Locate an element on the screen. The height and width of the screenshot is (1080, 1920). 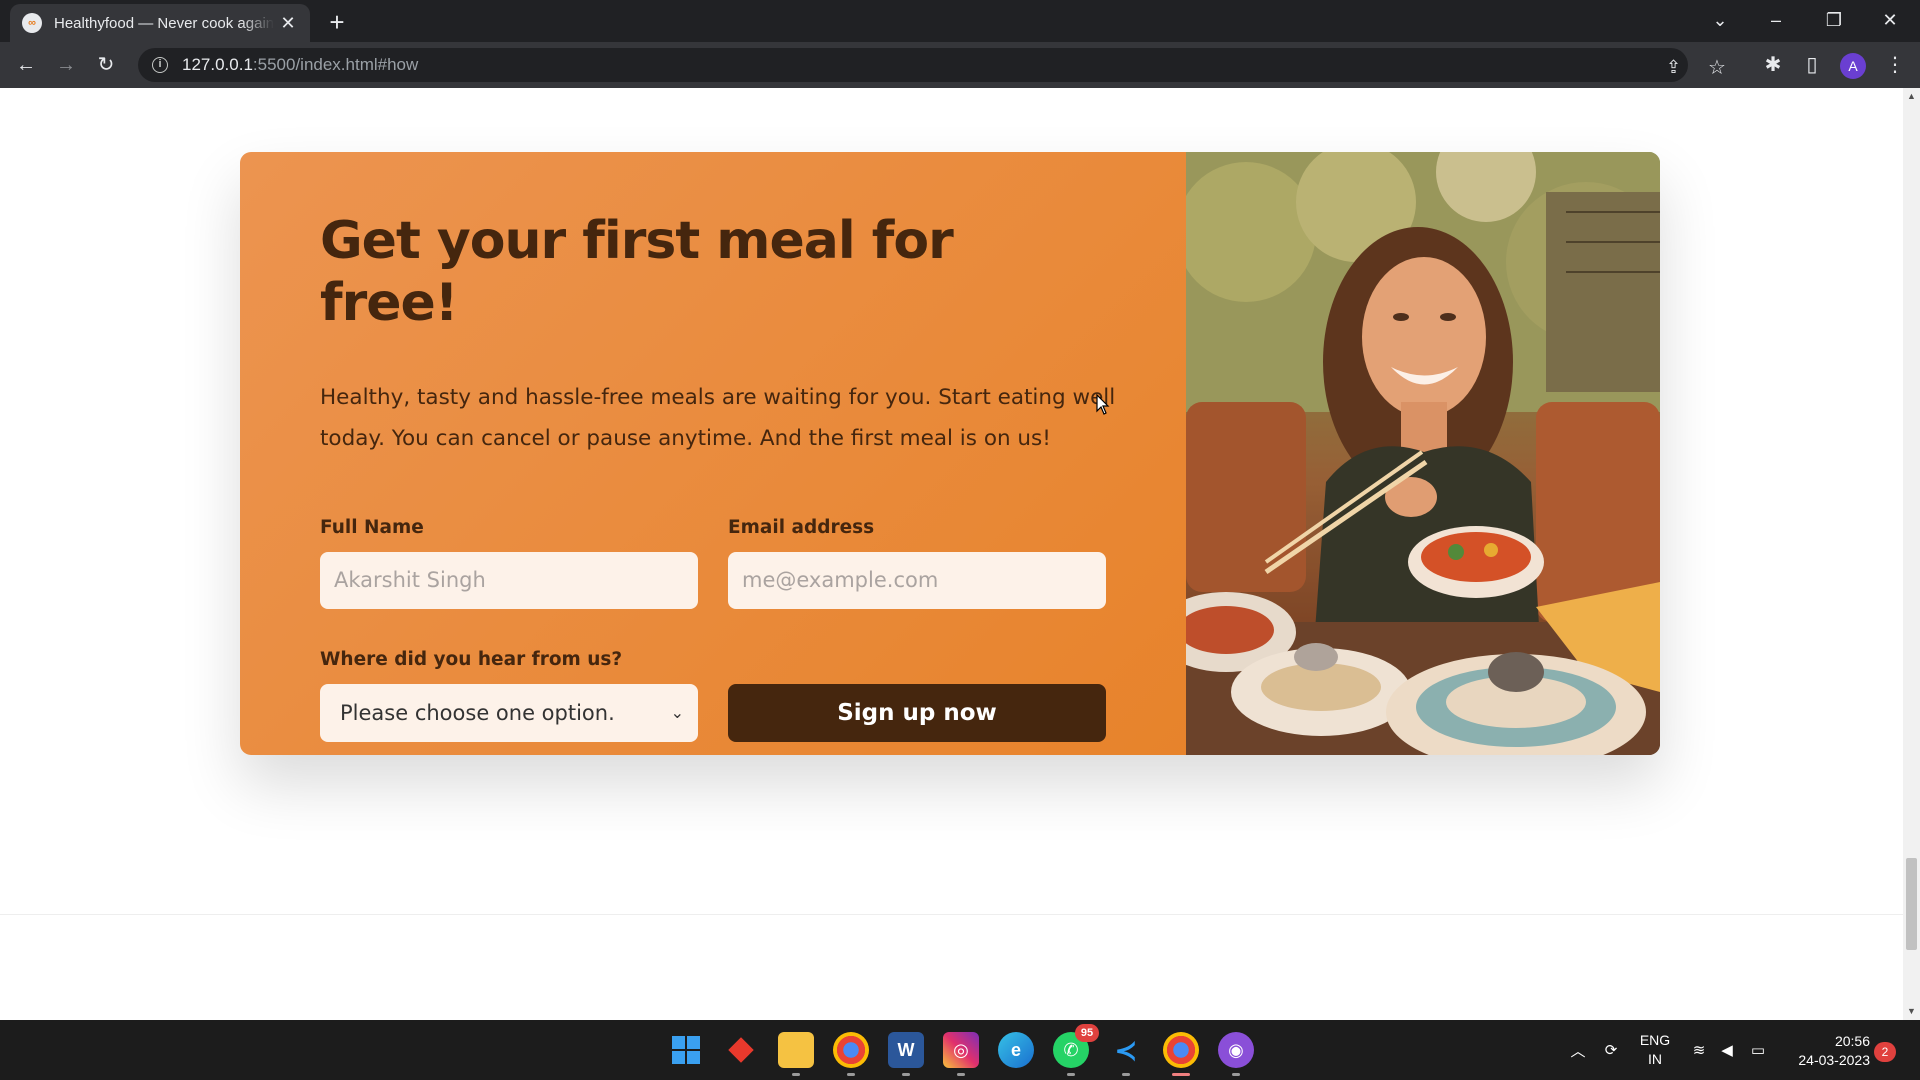
share-icon: ⇪ is located at coordinates (1673, 67).